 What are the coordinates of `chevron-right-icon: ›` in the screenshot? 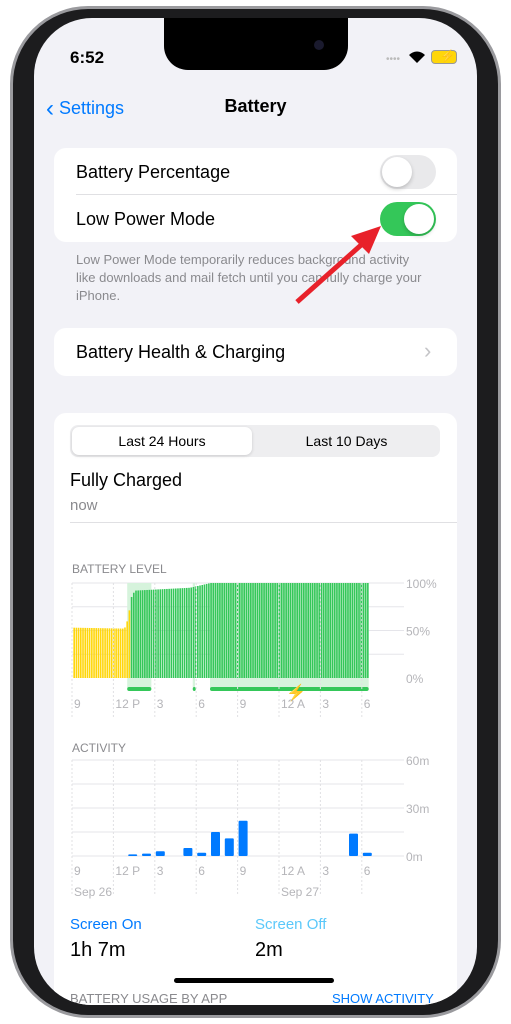 It's located at (428, 350).